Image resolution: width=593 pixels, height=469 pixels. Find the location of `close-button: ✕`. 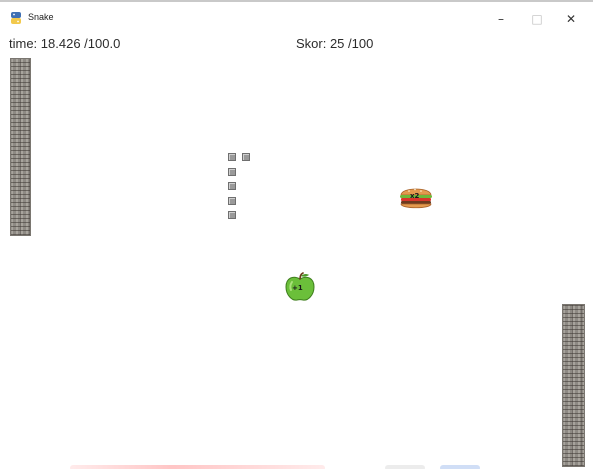

close-button: ✕ is located at coordinates (571, 19).